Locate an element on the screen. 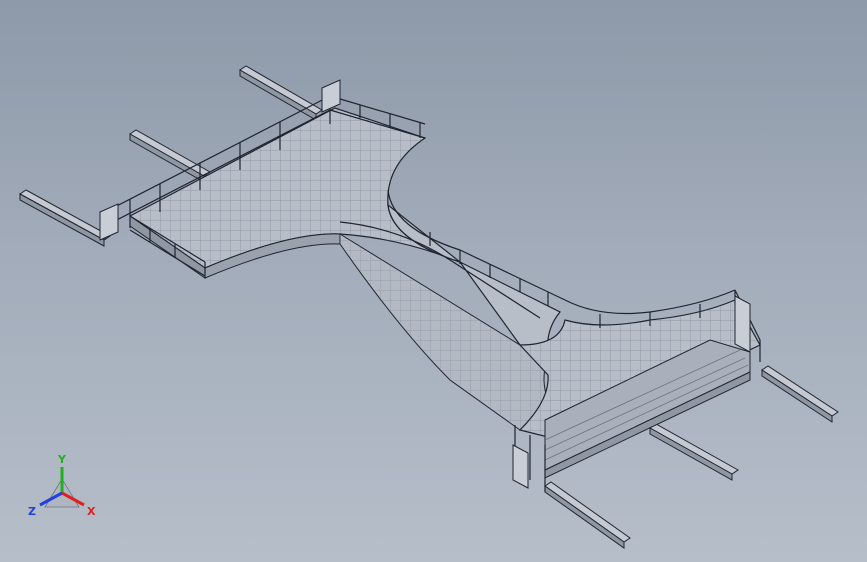  frame-top is located at coordinates (331, 96).